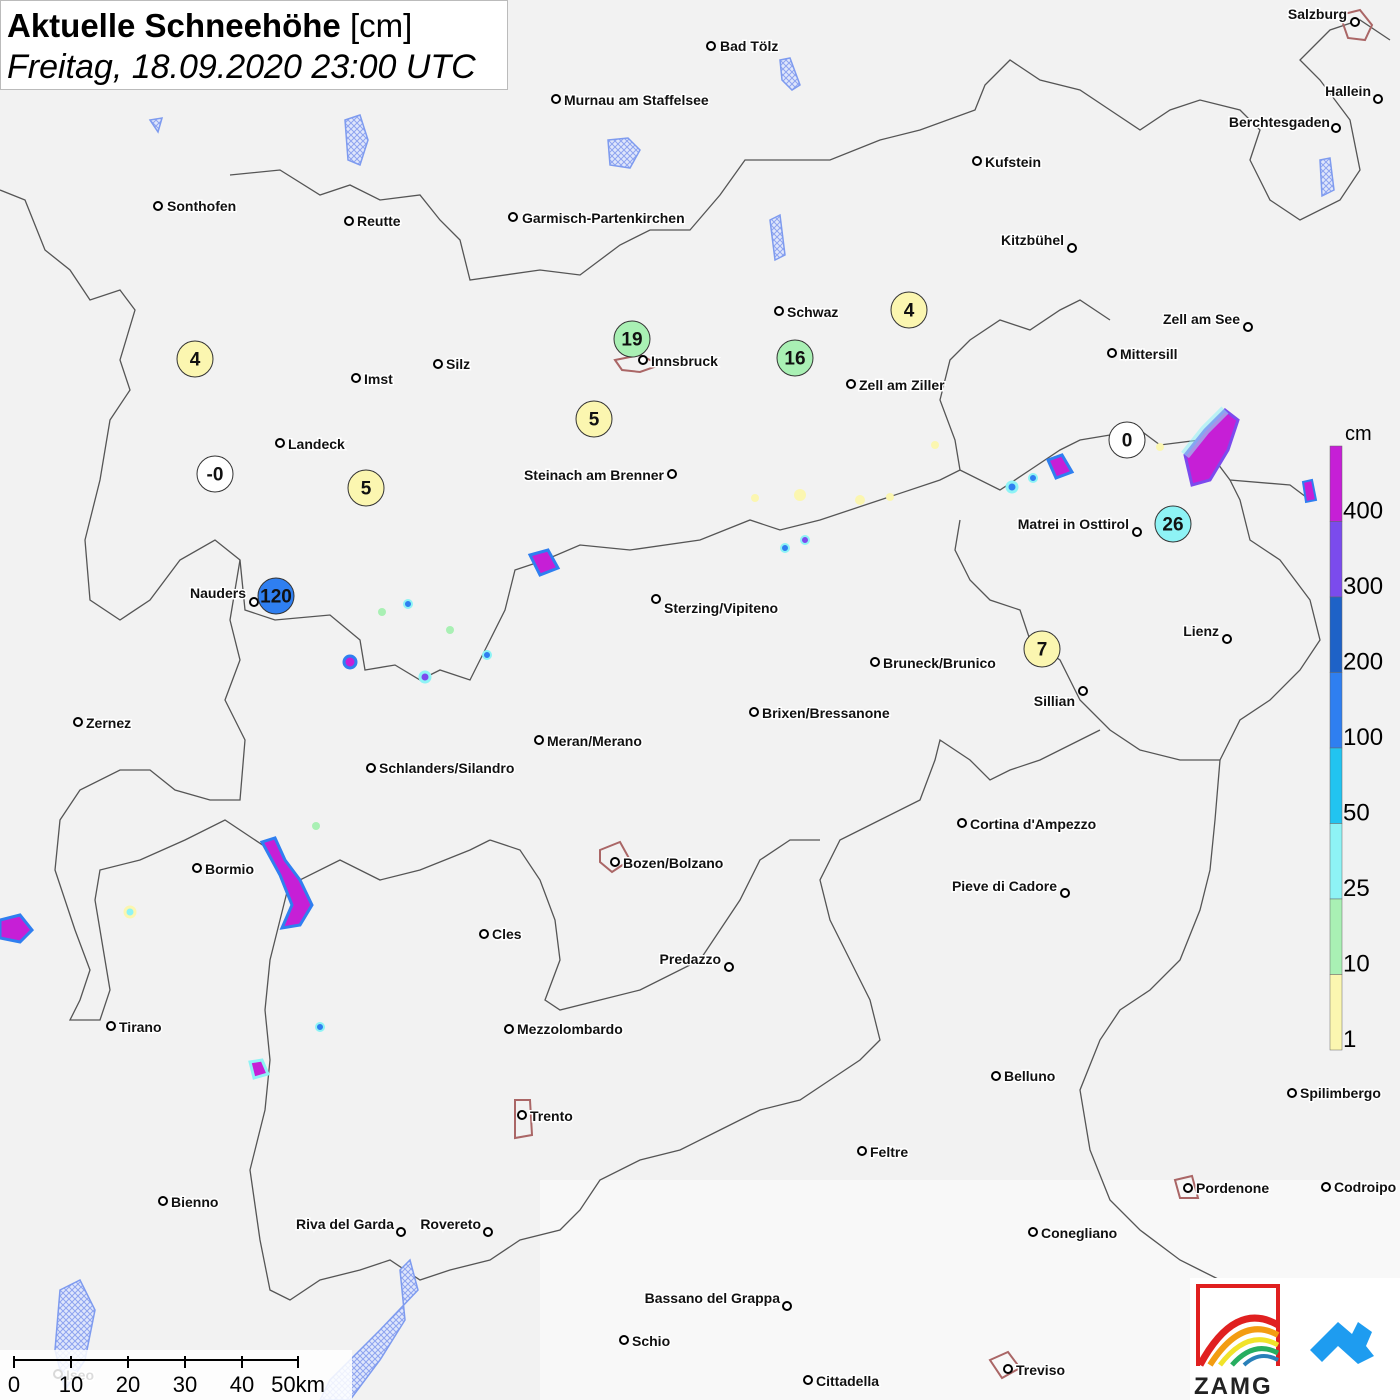  I want to click on city-conegliano: Conegliano, so click(1073, 1233).